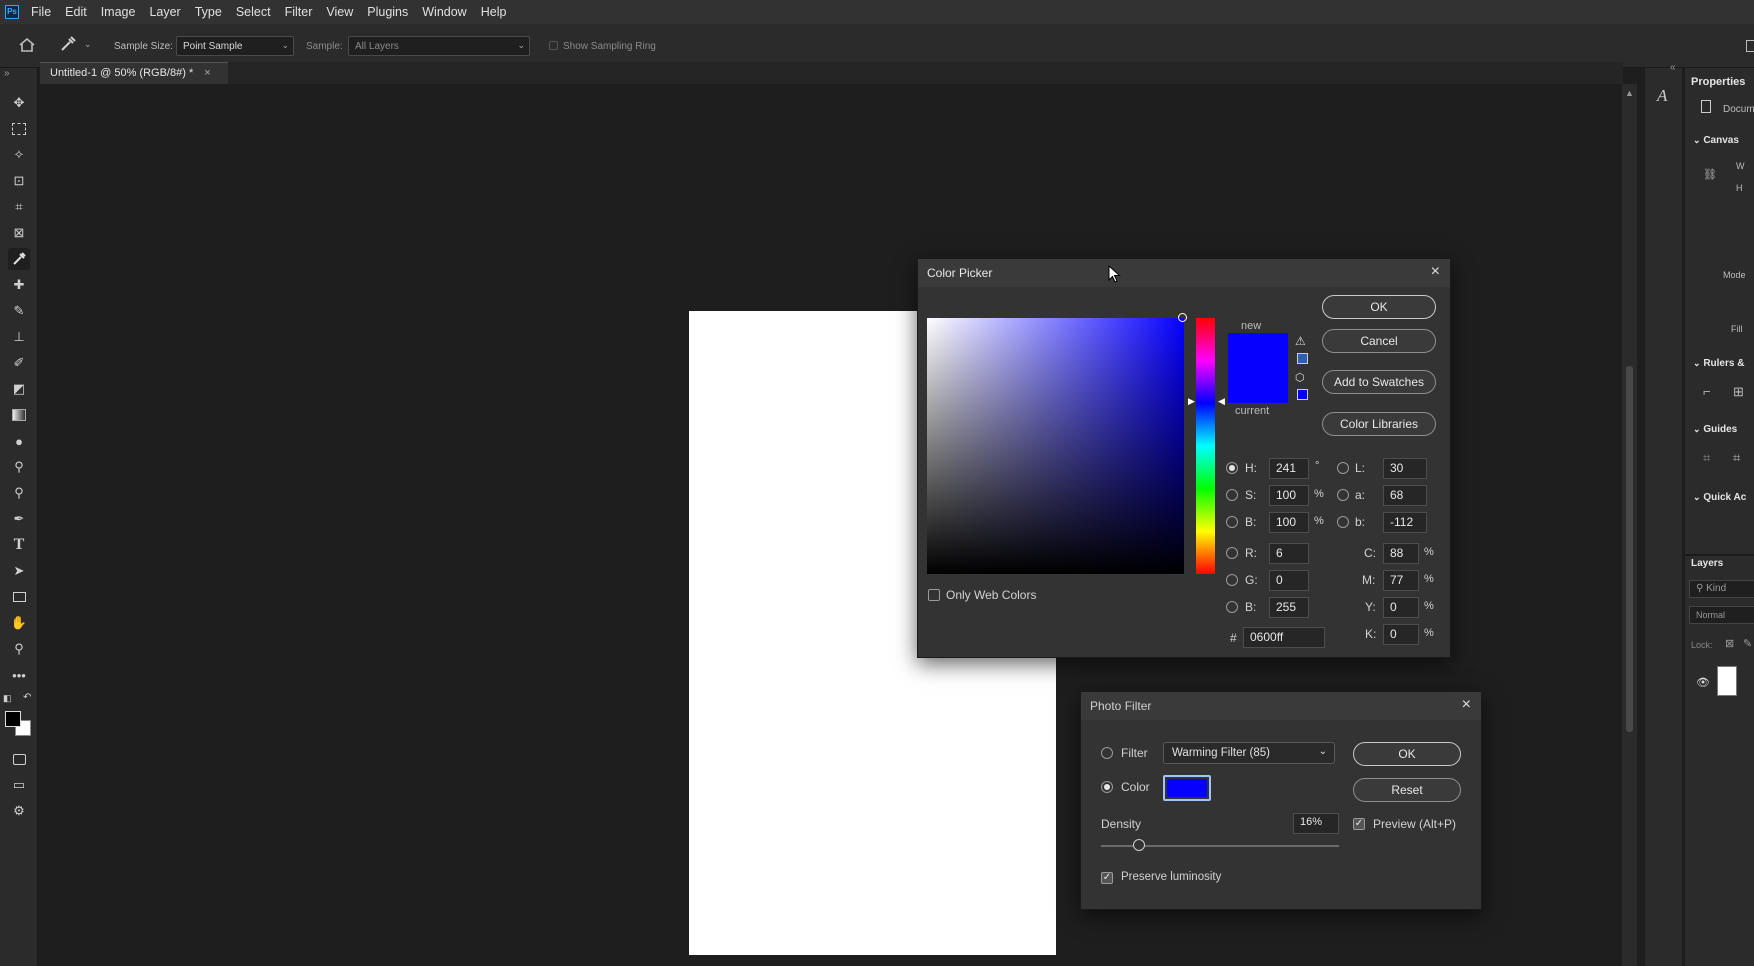  What do you see at coordinates (19, 759) in the screenshot?
I see `quick-mask-icon` at bounding box center [19, 759].